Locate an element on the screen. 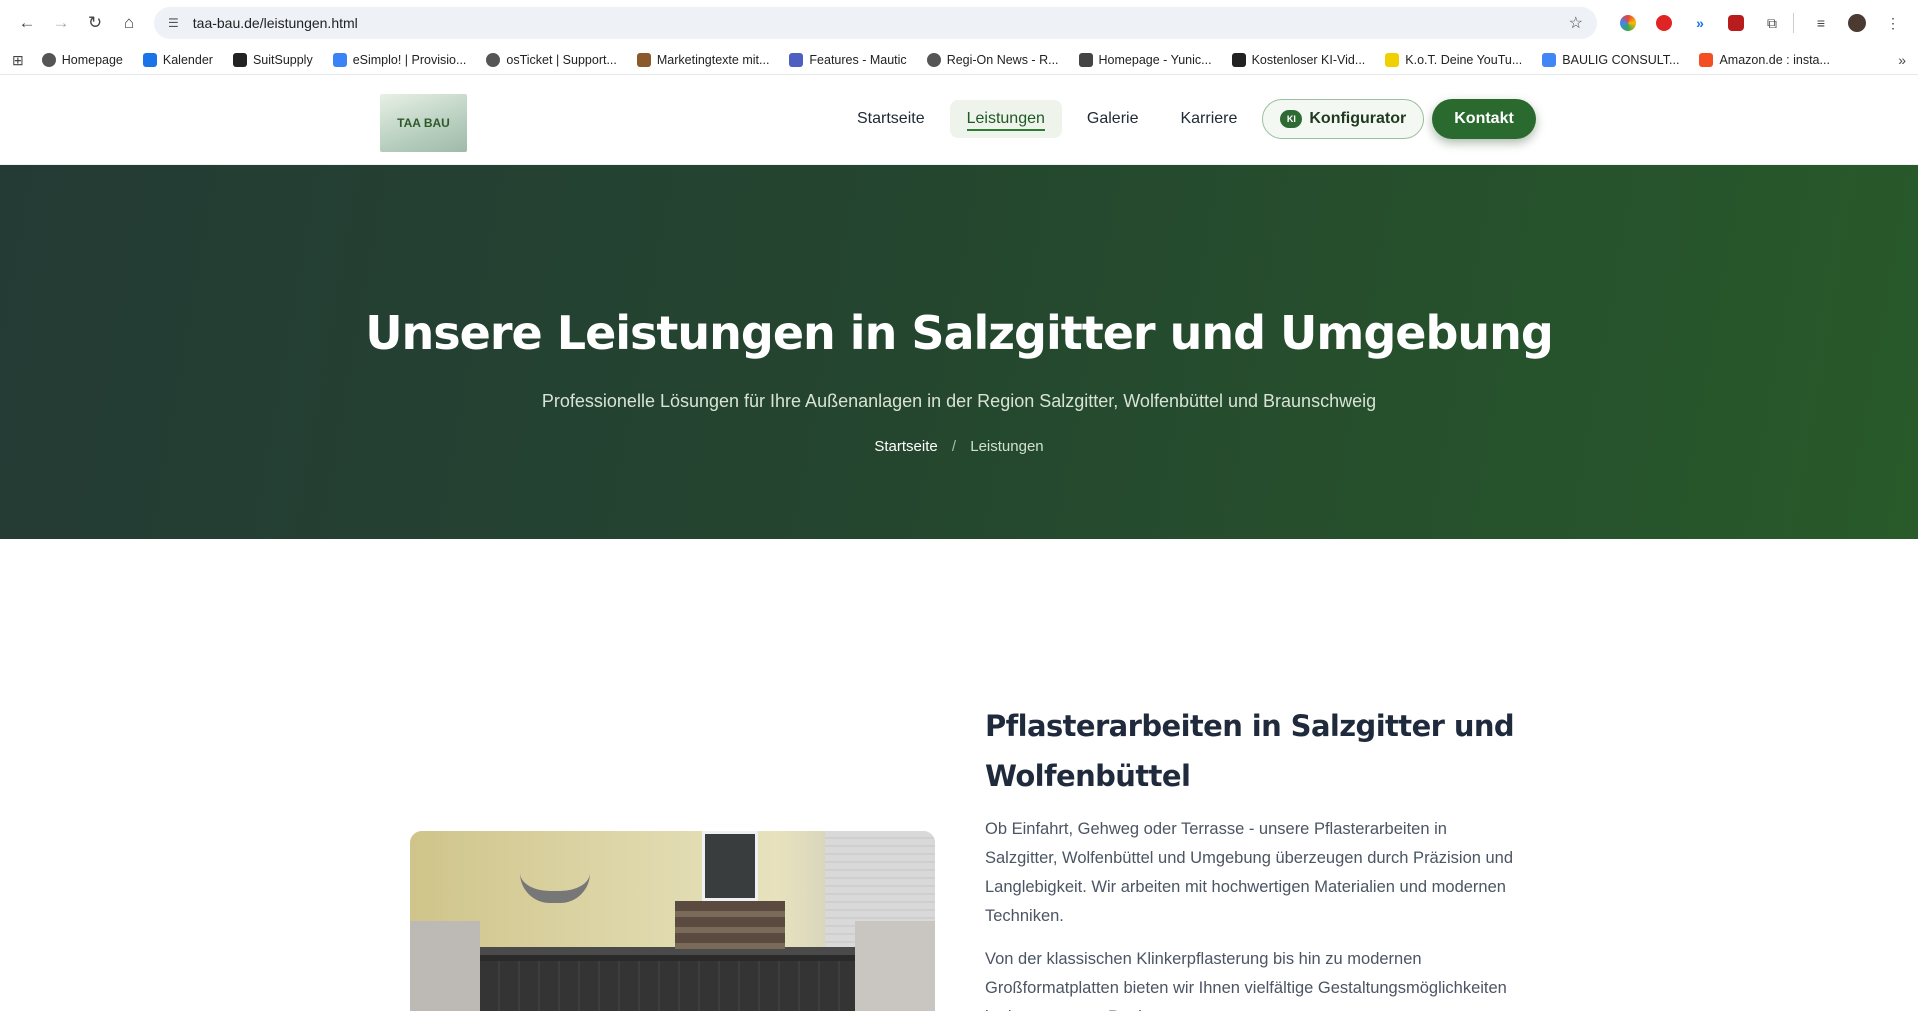 The width and height of the screenshot is (1918, 1011). profile-avatar is located at coordinates (1857, 23).